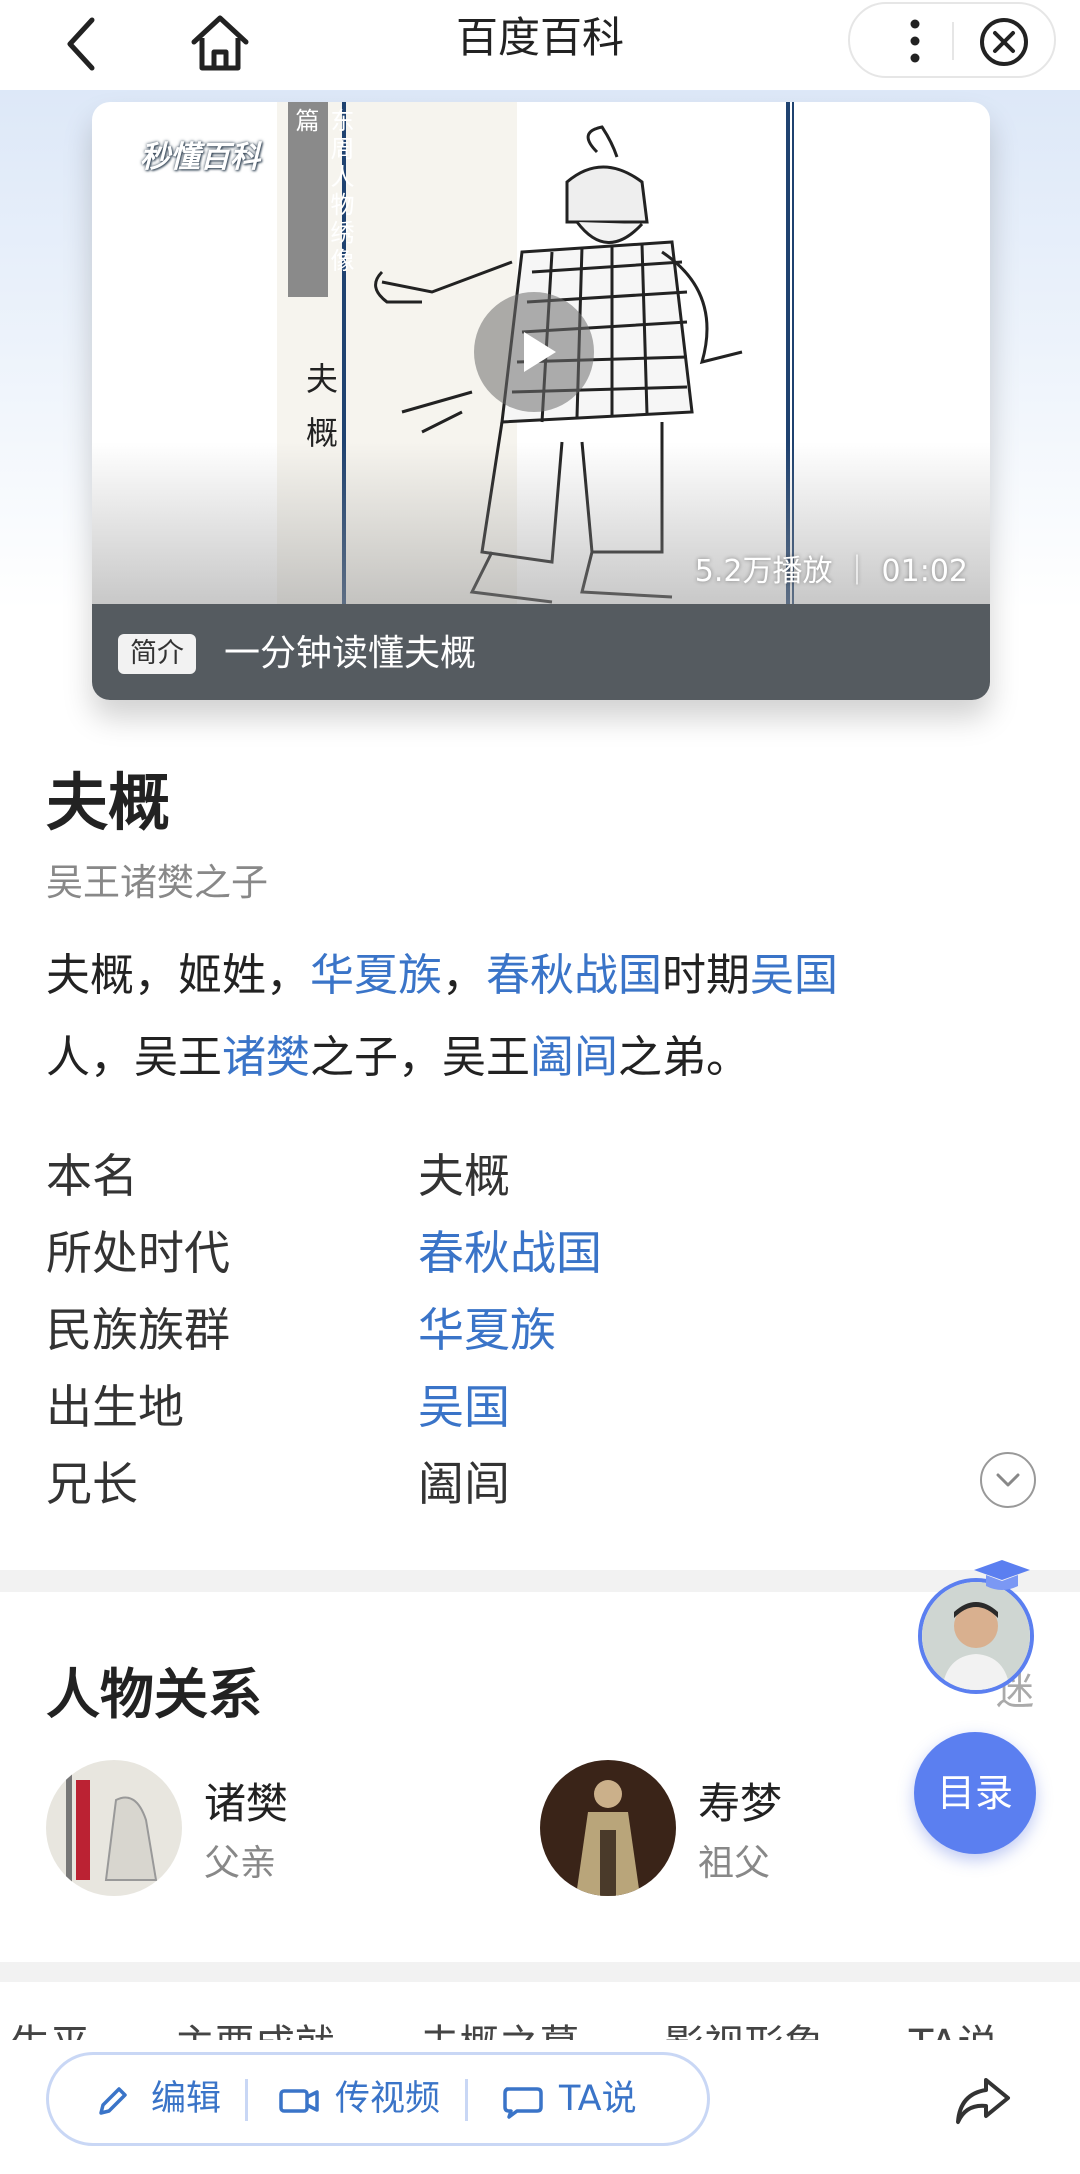 The height and width of the screenshot is (2174, 1080). I want to click on bottom-action-bar: 编辑 传视频 TA说, so click(540, 2107).